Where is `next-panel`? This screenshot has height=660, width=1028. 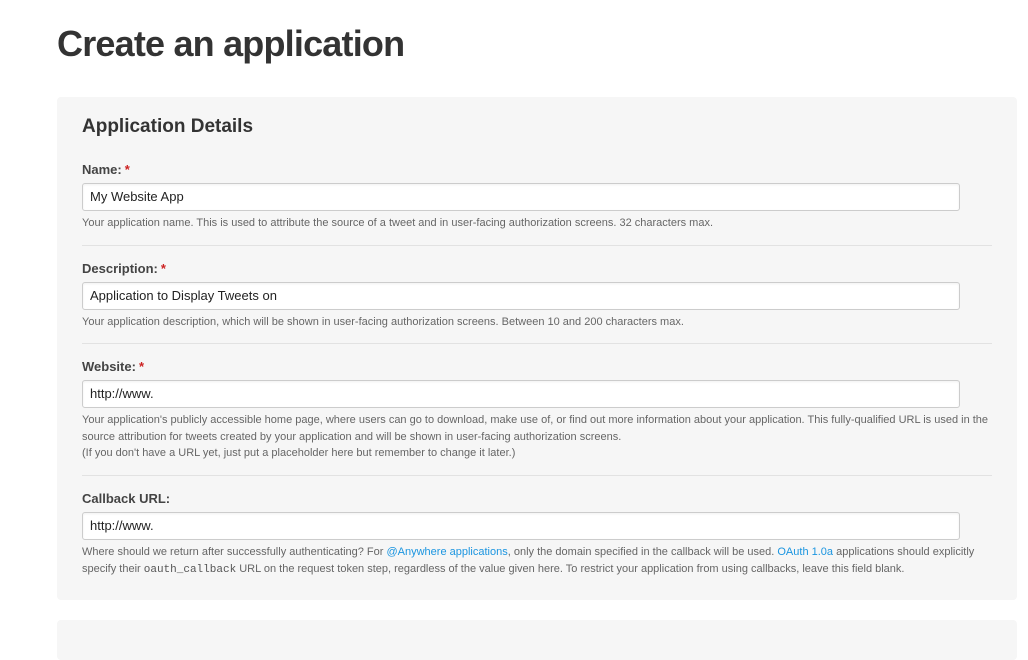 next-panel is located at coordinates (537, 640).